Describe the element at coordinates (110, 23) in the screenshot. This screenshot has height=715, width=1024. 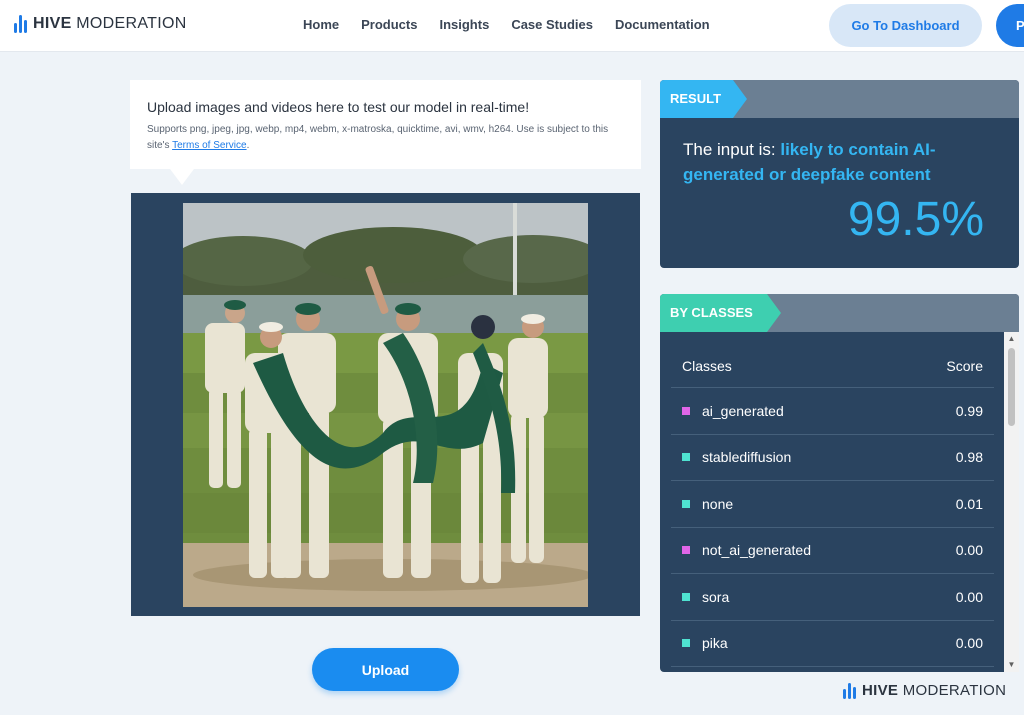
I see `logo-text: HIVE MODERATION` at that location.